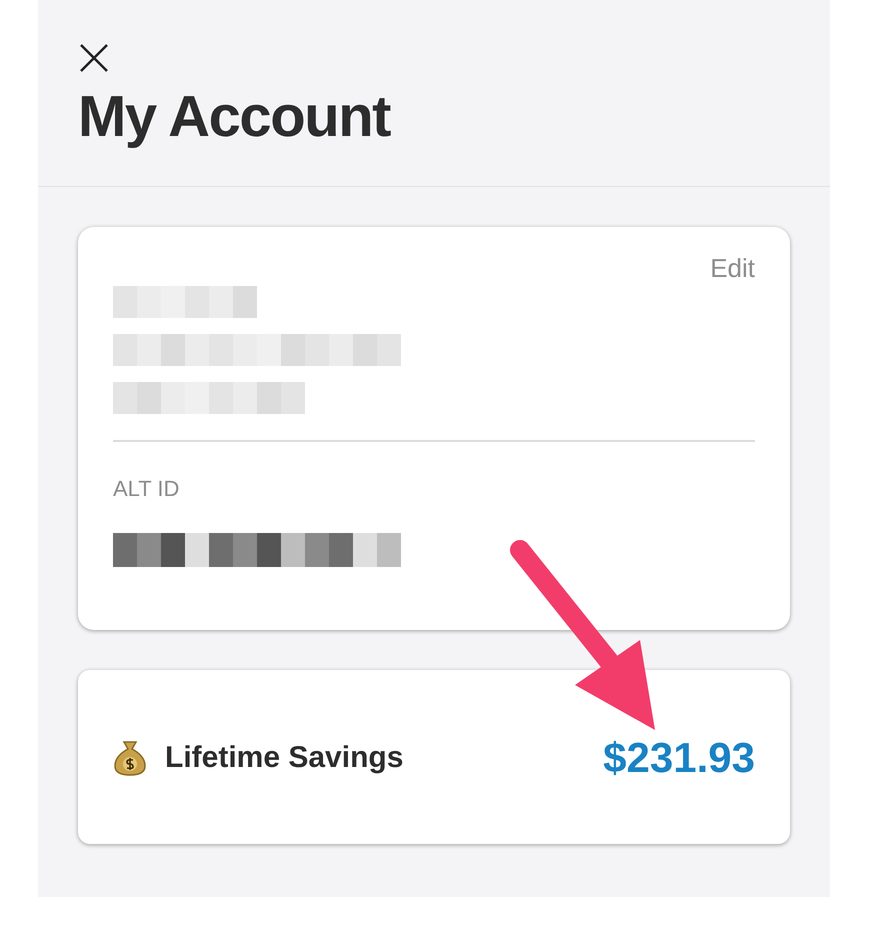 The image size is (870, 930). Describe the element at coordinates (146, 489) in the screenshot. I see `field-label: ALT ID` at that location.